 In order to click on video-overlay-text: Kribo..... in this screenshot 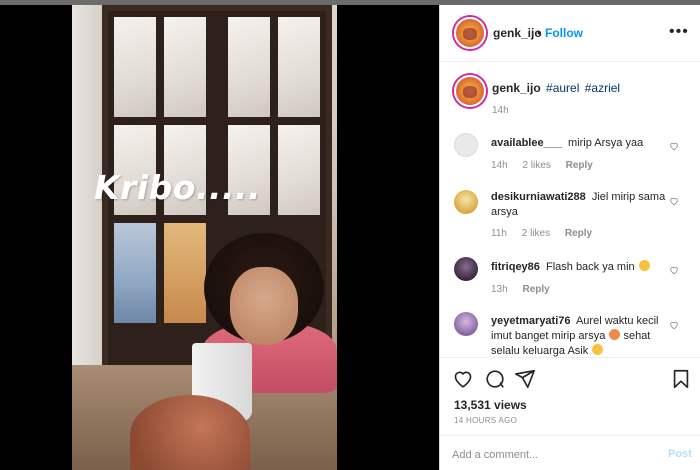, I will do `click(178, 187)`.